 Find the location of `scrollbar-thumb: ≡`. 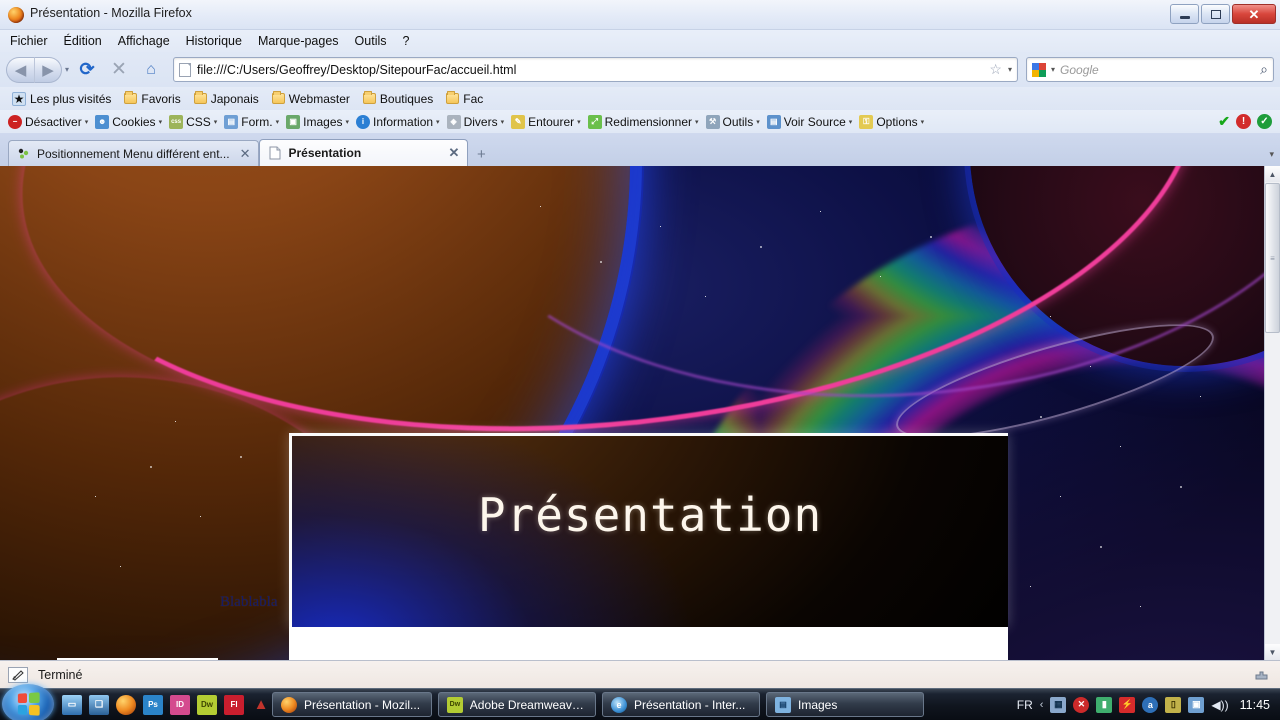

scrollbar-thumb: ≡ is located at coordinates (1272, 258).